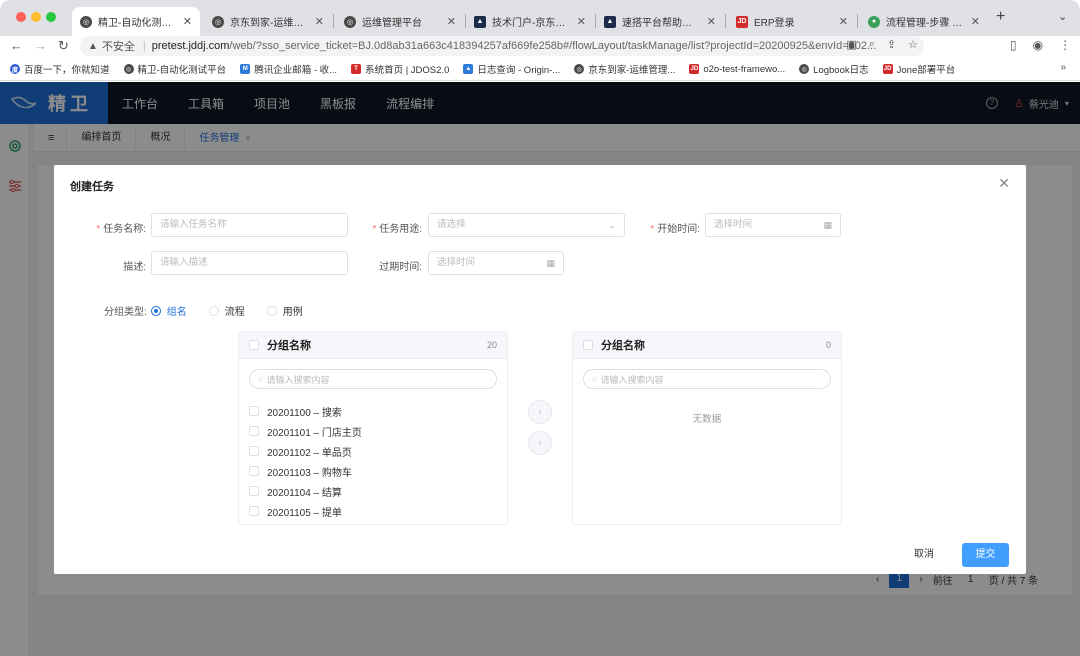 This screenshot has height=656, width=1080. What do you see at coordinates (707, 379) in the screenshot?
I see `target-search-input: ○ 请输入搜索内容` at bounding box center [707, 379].